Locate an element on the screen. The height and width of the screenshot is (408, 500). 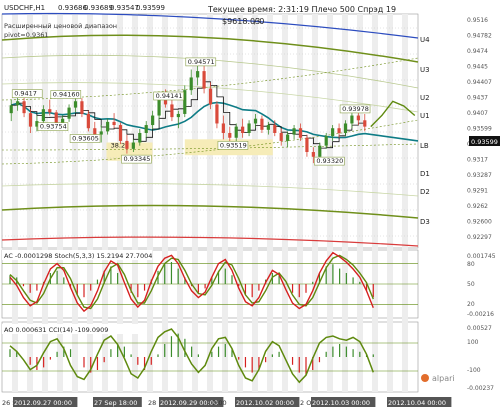
price-tick: 0.93287 is located at coordinates (479, 175).